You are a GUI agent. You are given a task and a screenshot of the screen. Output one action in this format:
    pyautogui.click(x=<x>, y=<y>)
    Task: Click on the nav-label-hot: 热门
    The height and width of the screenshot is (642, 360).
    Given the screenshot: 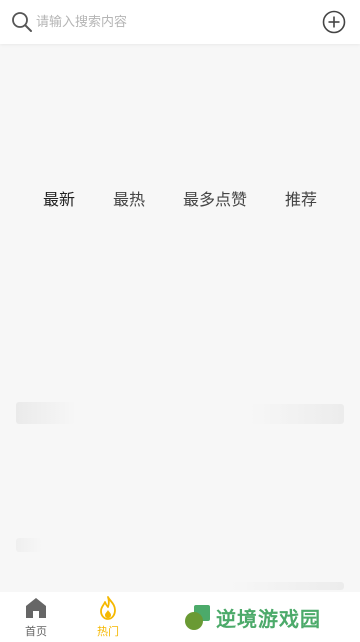 What is the action you would take?
    pyautogui.click(x=108, y=631)
    